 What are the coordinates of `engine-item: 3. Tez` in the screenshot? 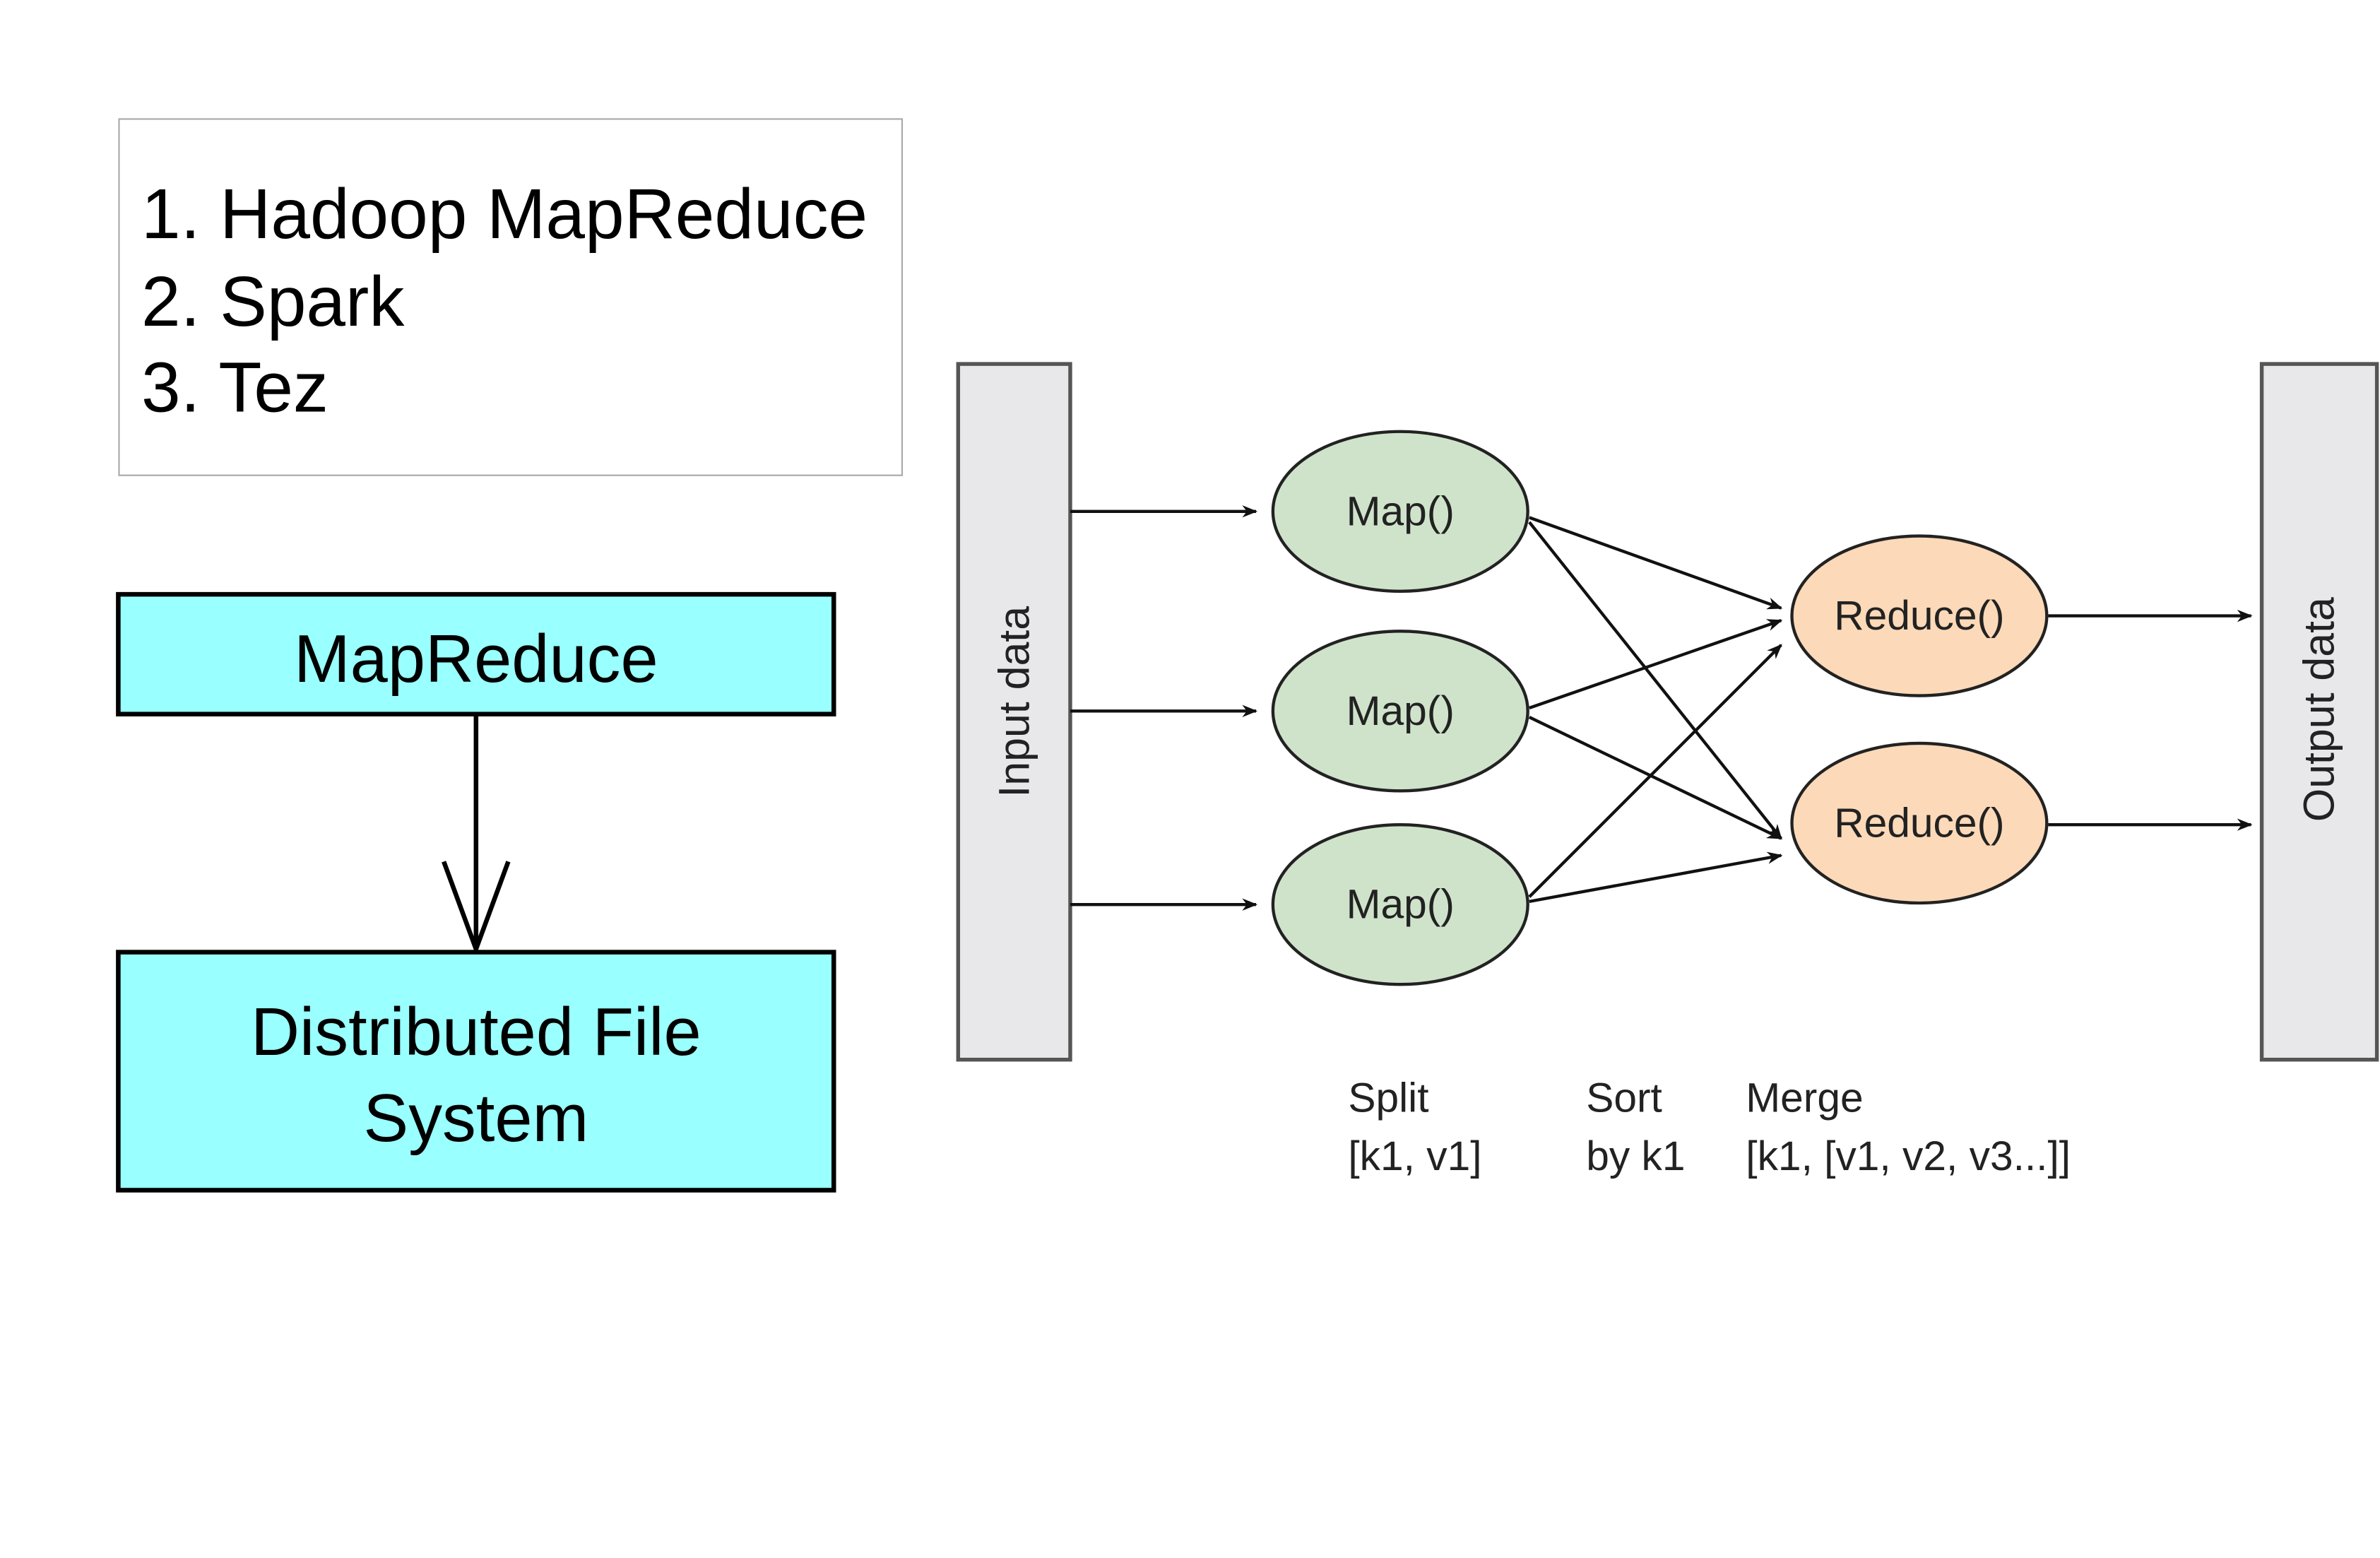 It's located at (234, 387).